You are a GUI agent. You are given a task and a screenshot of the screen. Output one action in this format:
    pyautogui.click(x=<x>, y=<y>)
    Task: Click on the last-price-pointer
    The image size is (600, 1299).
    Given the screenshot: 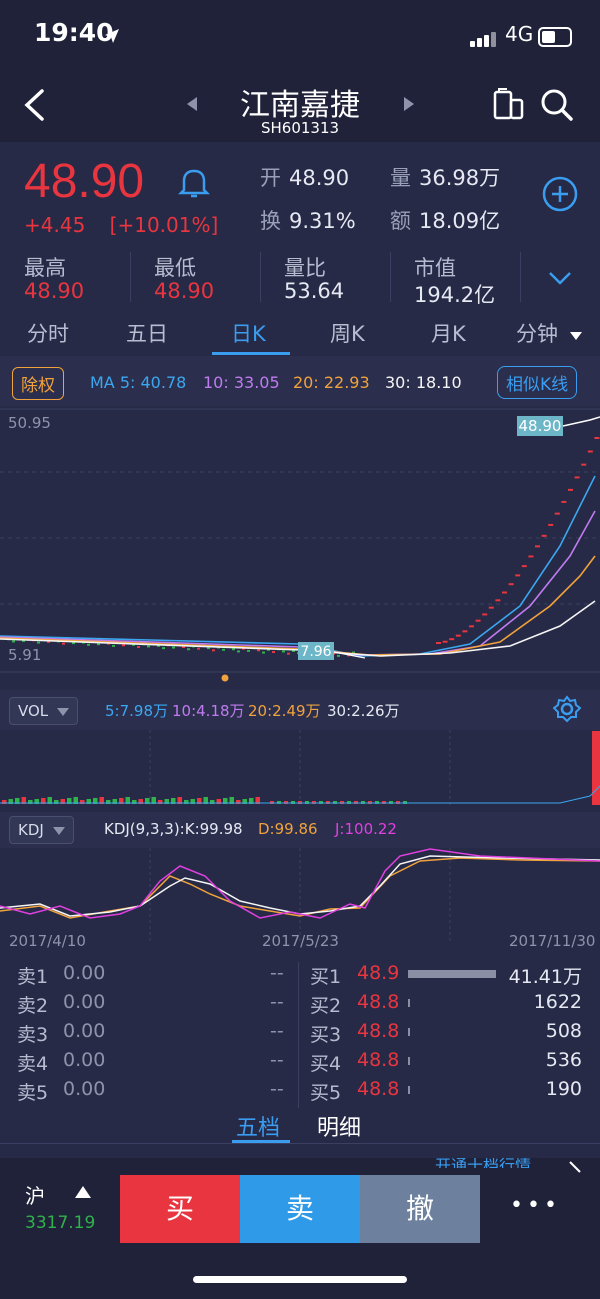 What is the action you would take?
    pyautogui.click(x=581, y=421)
    